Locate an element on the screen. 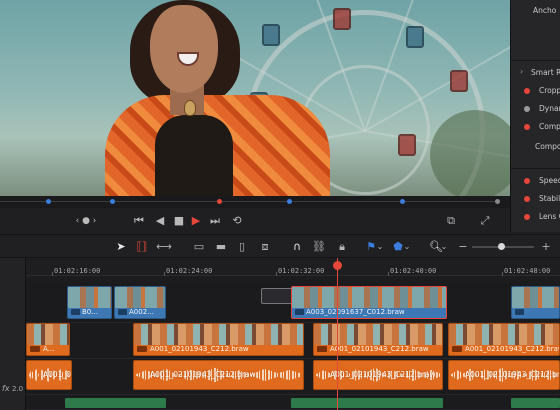 The width and height of the screenshot is (560, 410). fullscreen-icon: ⤢ is located at coordinates (485, 221).